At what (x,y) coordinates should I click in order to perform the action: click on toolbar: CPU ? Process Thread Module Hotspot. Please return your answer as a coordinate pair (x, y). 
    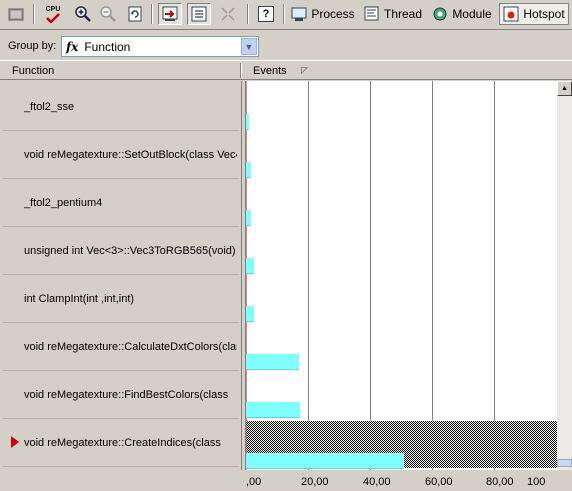
    Looking at the image, I should click on (286, 15).